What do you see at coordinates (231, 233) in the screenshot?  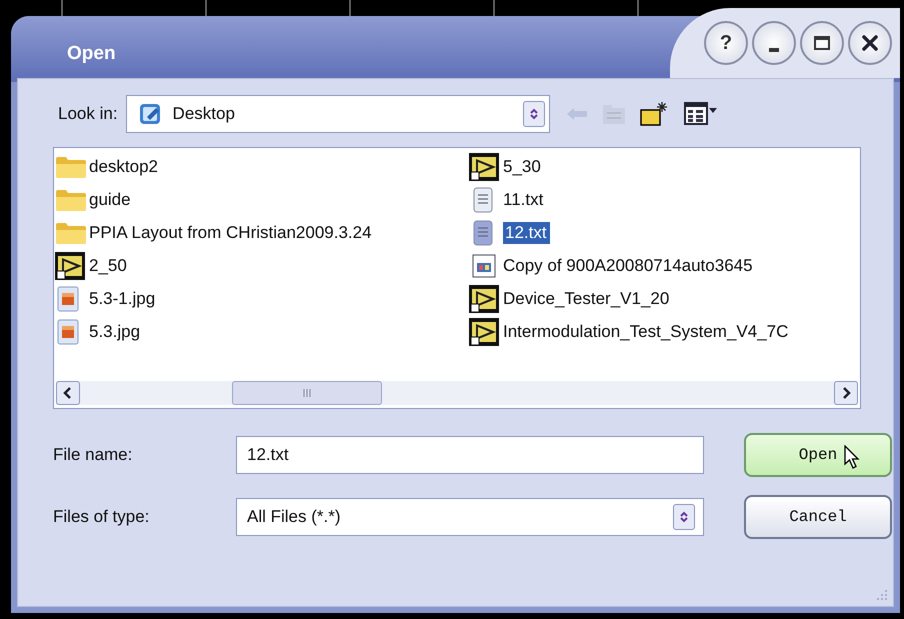 I see `file-name: PPIA Layout from CHristian2009.3.24` at bounding box center [231, 233].